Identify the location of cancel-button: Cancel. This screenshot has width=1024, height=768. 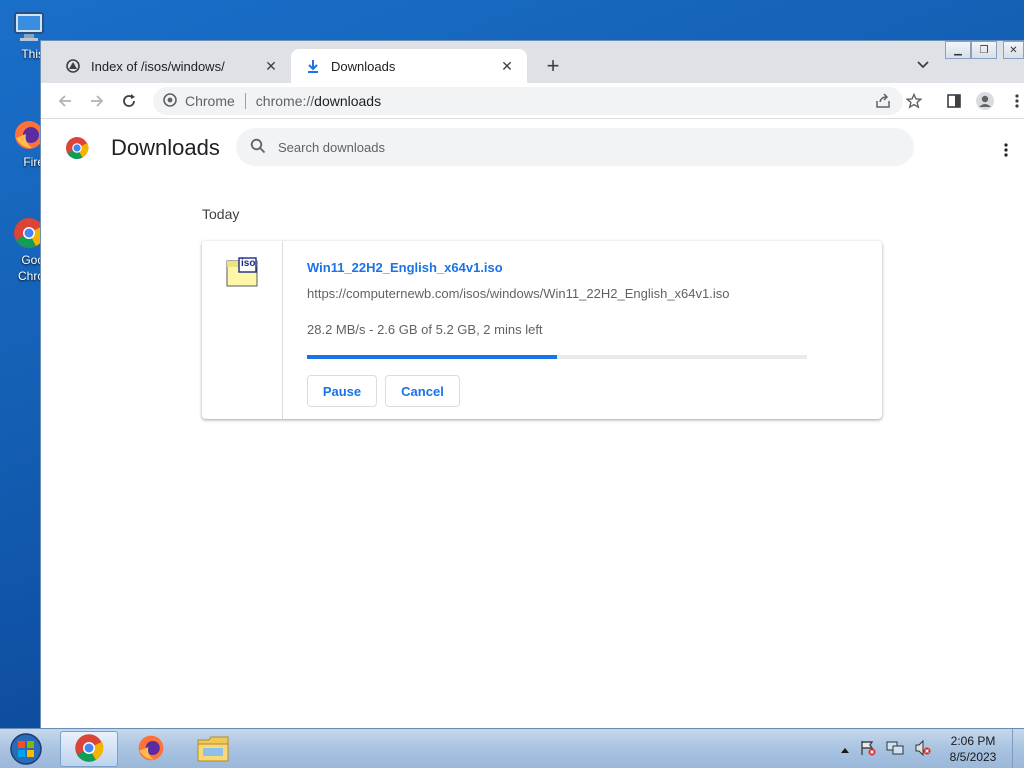
(422, 391).